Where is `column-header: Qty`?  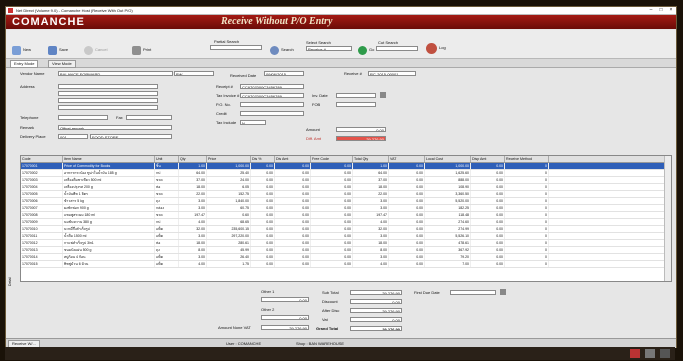
column-header: Qty is located at coordinates (193, 159).